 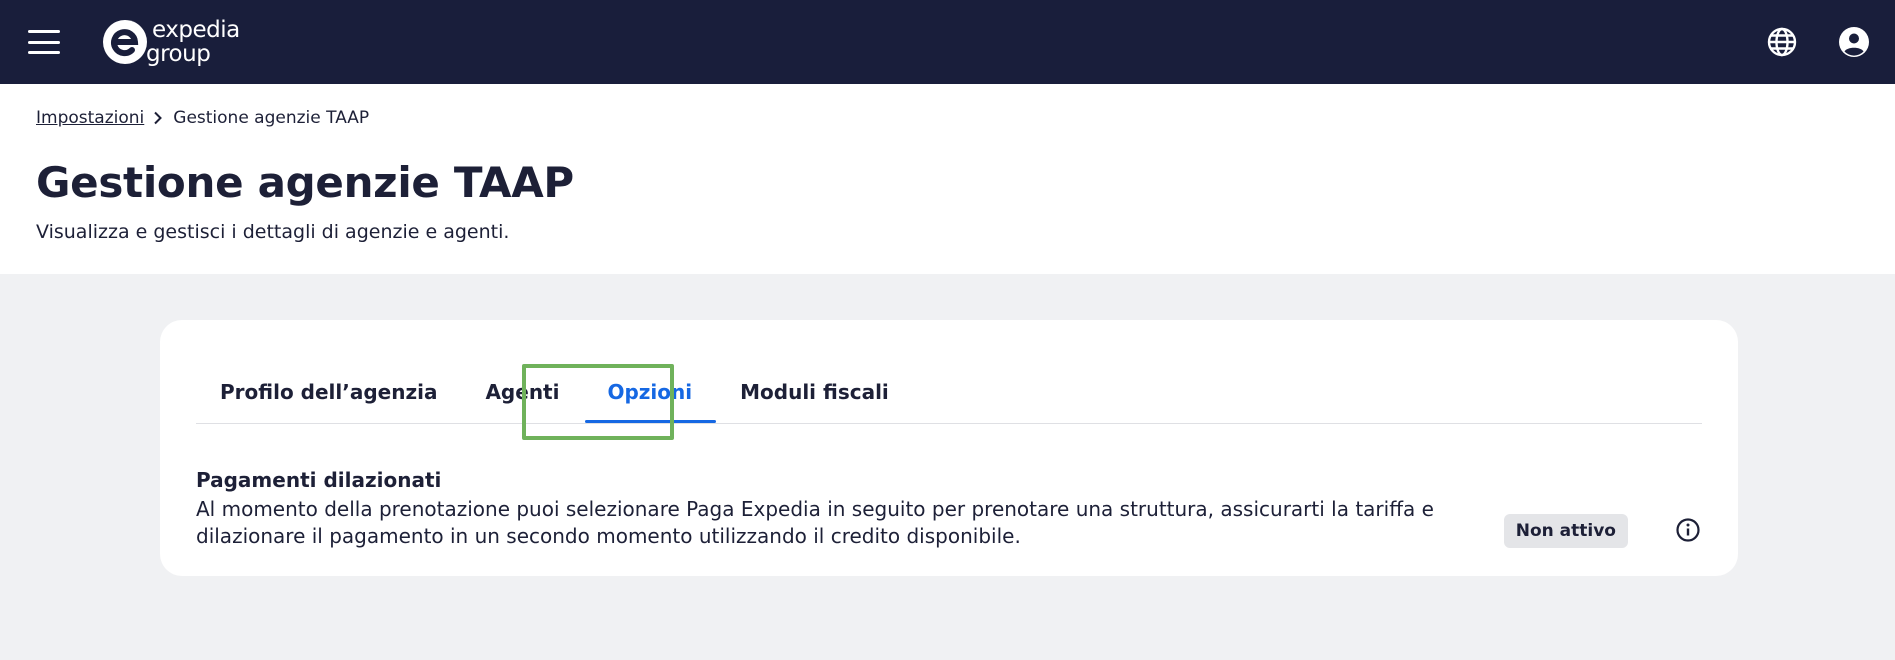 I want to click on tab-options: Opzioni, so click(x=650, y=392).